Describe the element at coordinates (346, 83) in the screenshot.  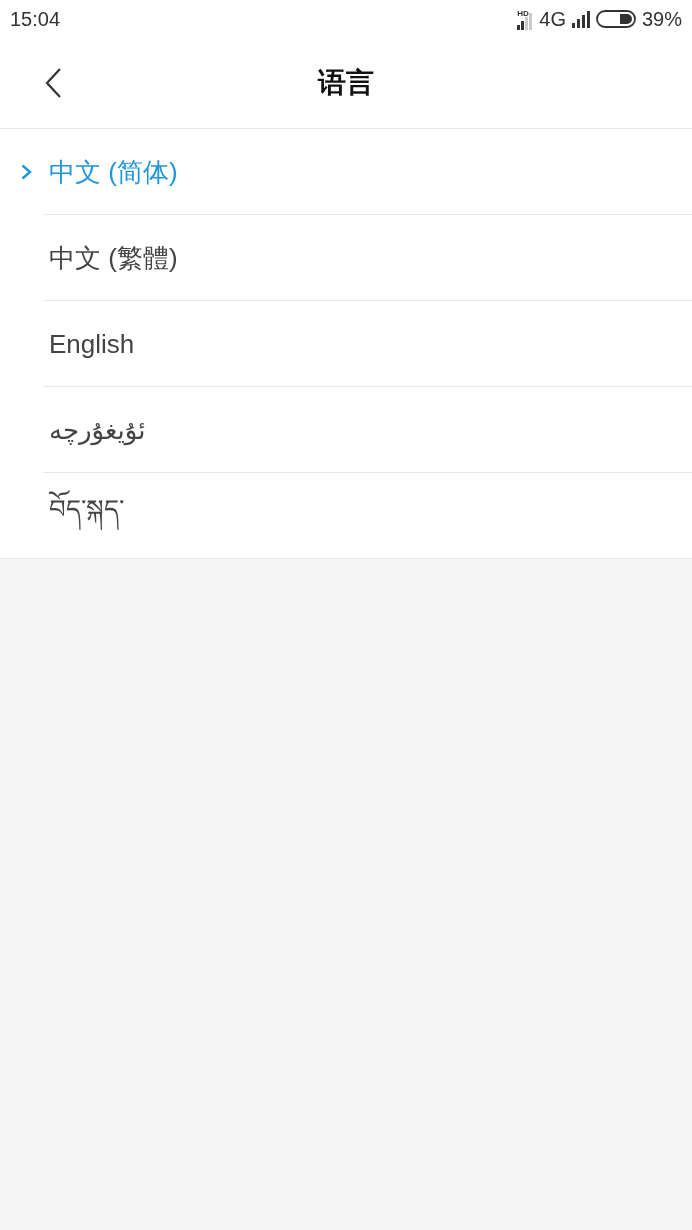
I see `page-title: 语言` at that location.